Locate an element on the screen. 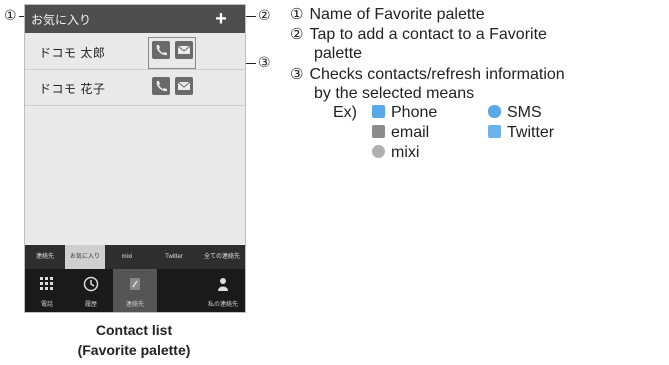  tab-favorites: お気に入り is located at coordinates (85, 257).